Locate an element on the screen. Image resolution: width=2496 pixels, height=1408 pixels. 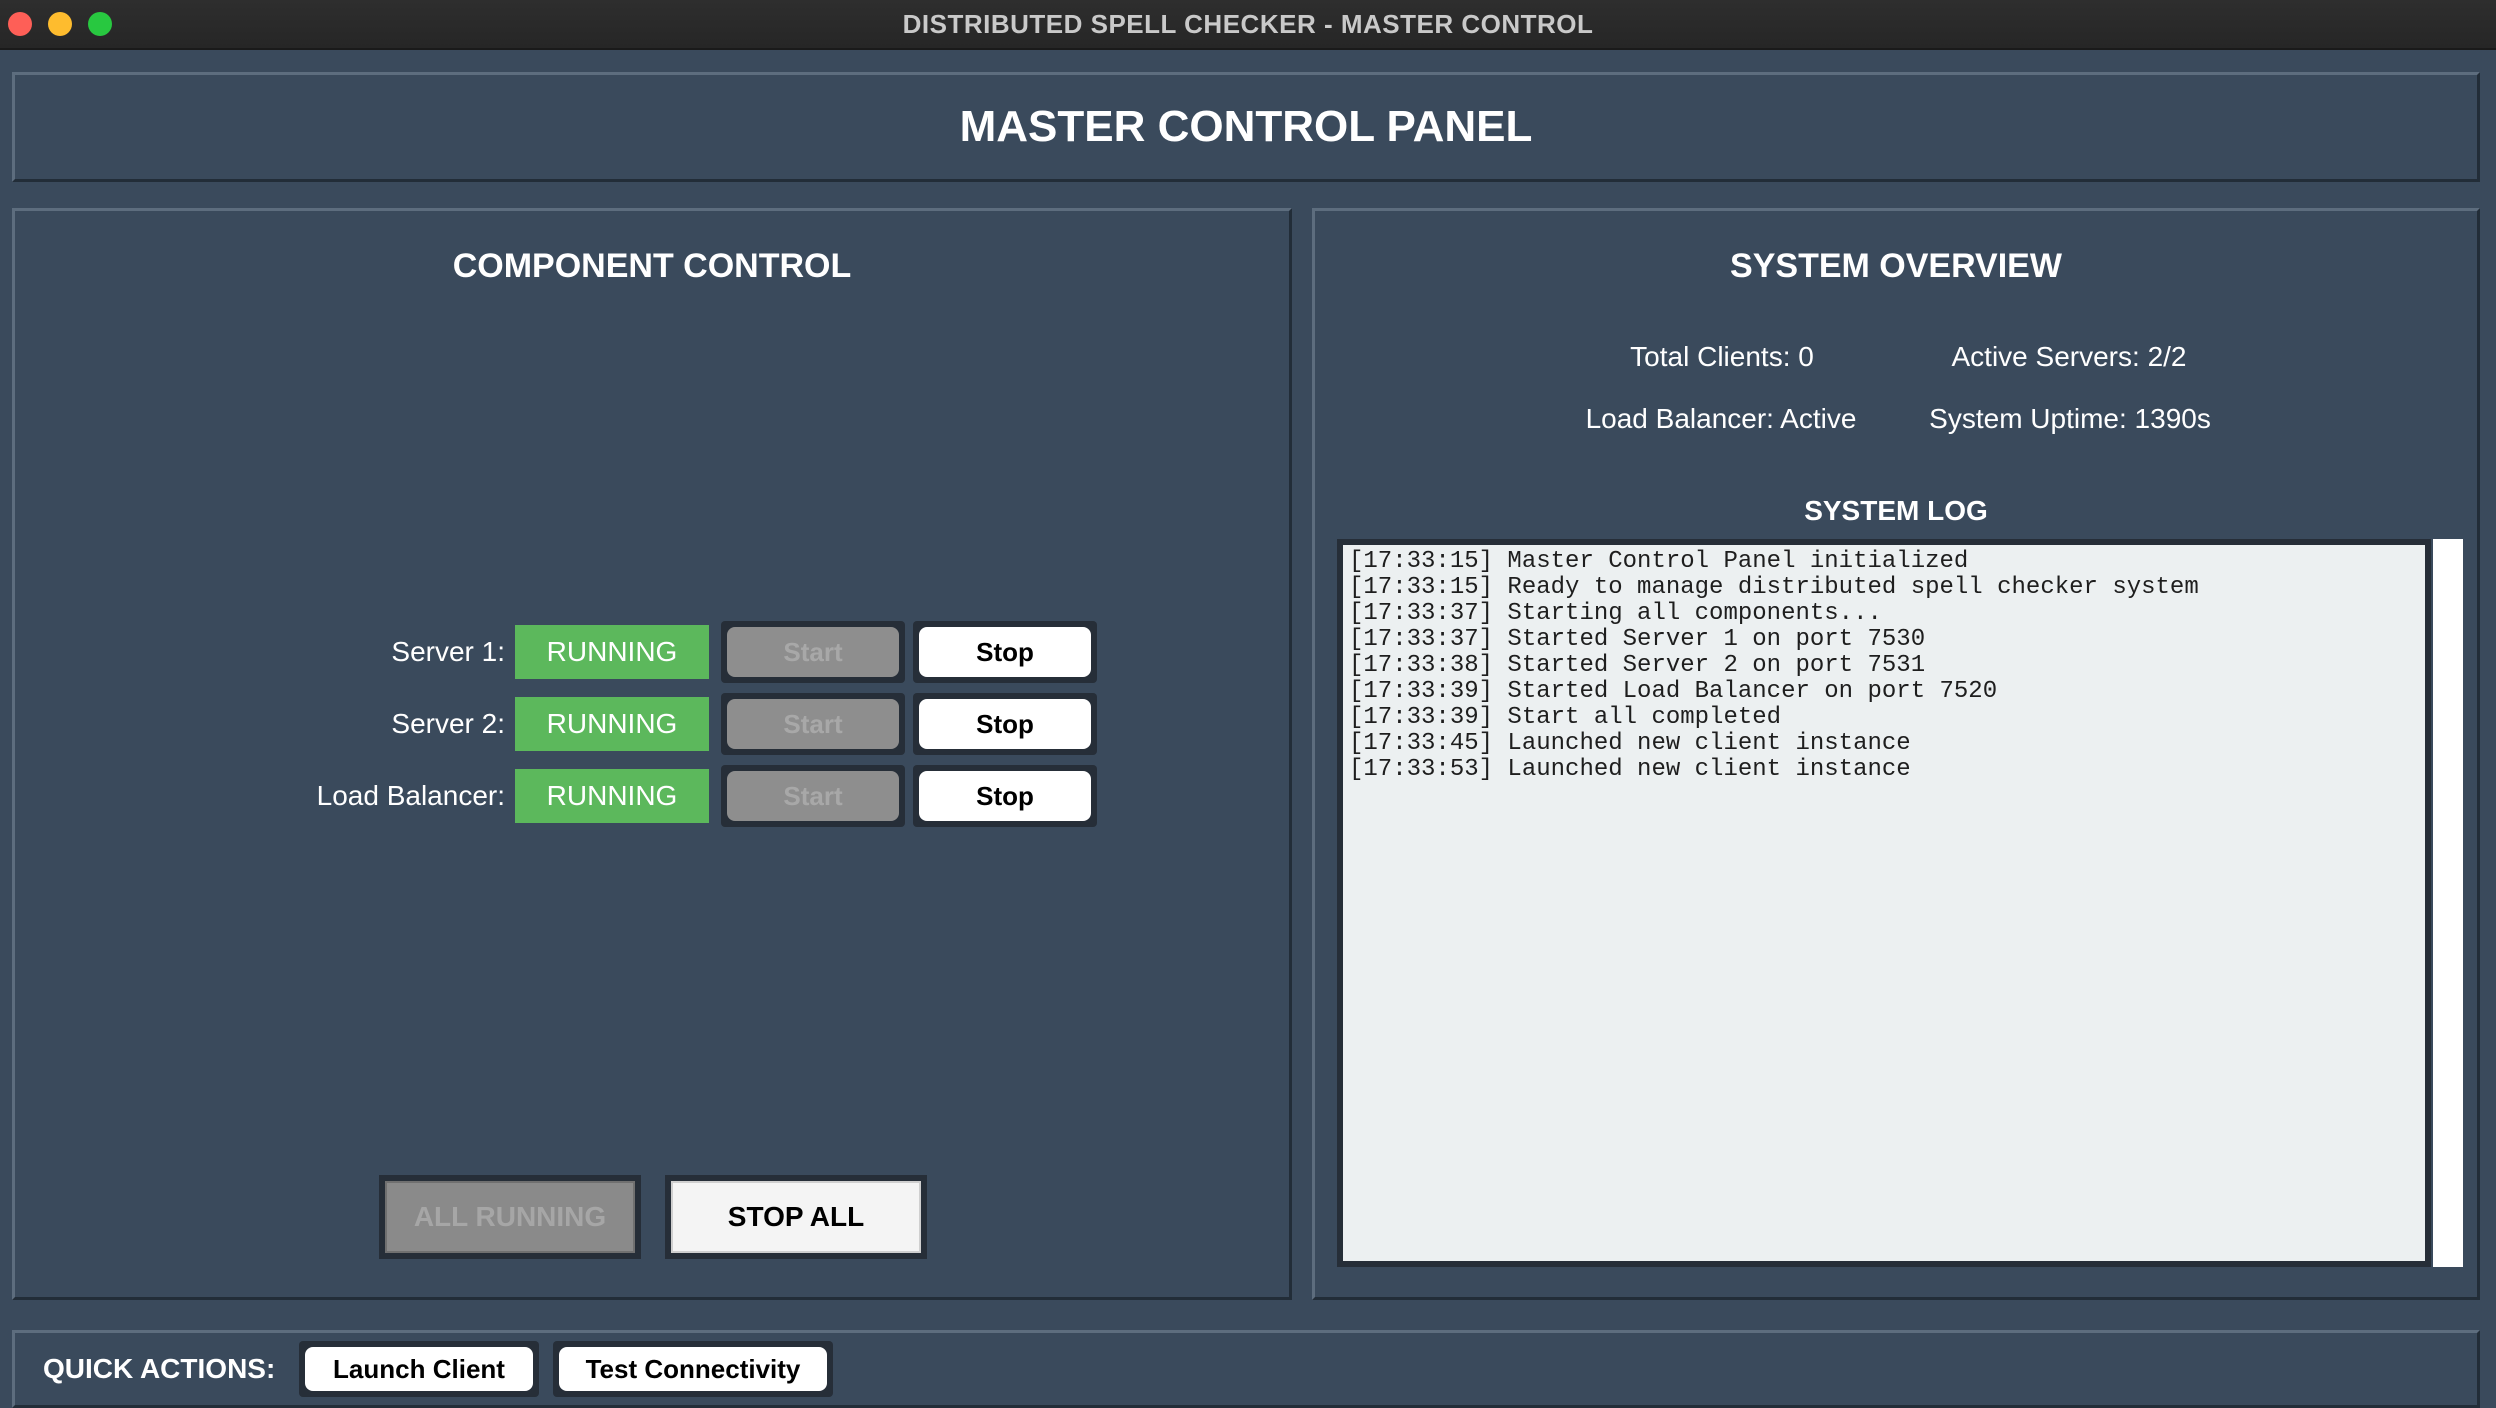
log-scrollbar is located at coordinates (2448, 903).